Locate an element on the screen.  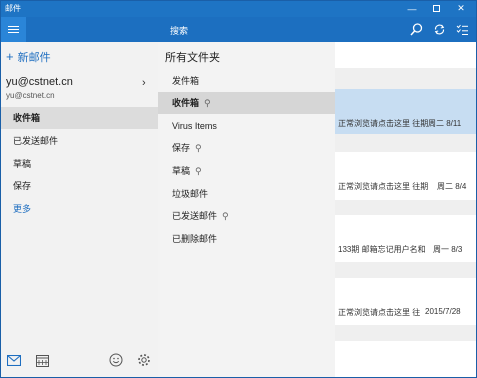
message-date: 周一 8/3 is located at coordinates (448, 249).